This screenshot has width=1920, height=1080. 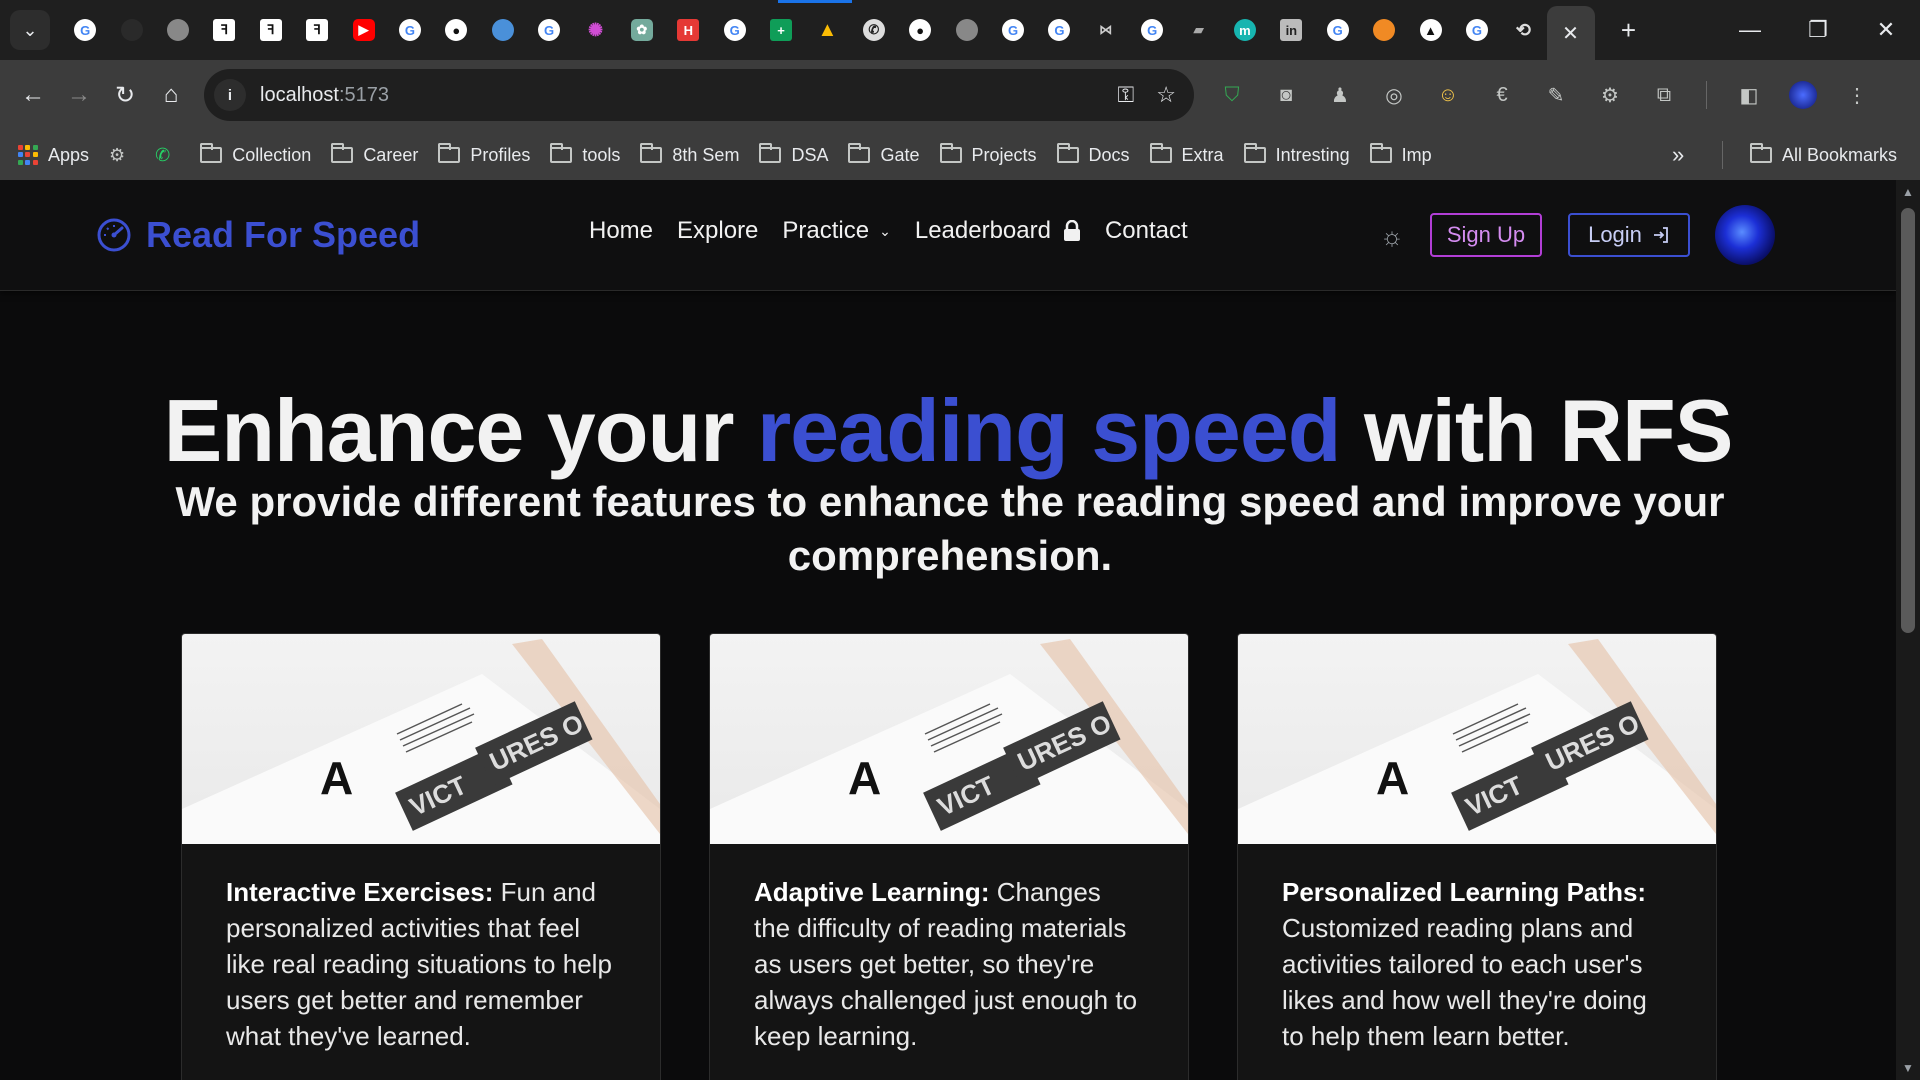 I want to click on bookmark-whatsapp: ✆, so click(x=167, y=155).